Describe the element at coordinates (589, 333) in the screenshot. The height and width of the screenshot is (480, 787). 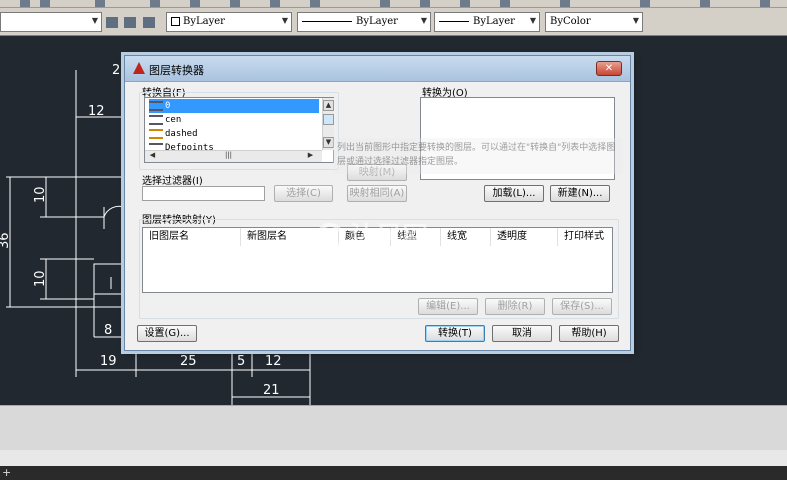
I see `help-button: 帮助(H)` at that location.